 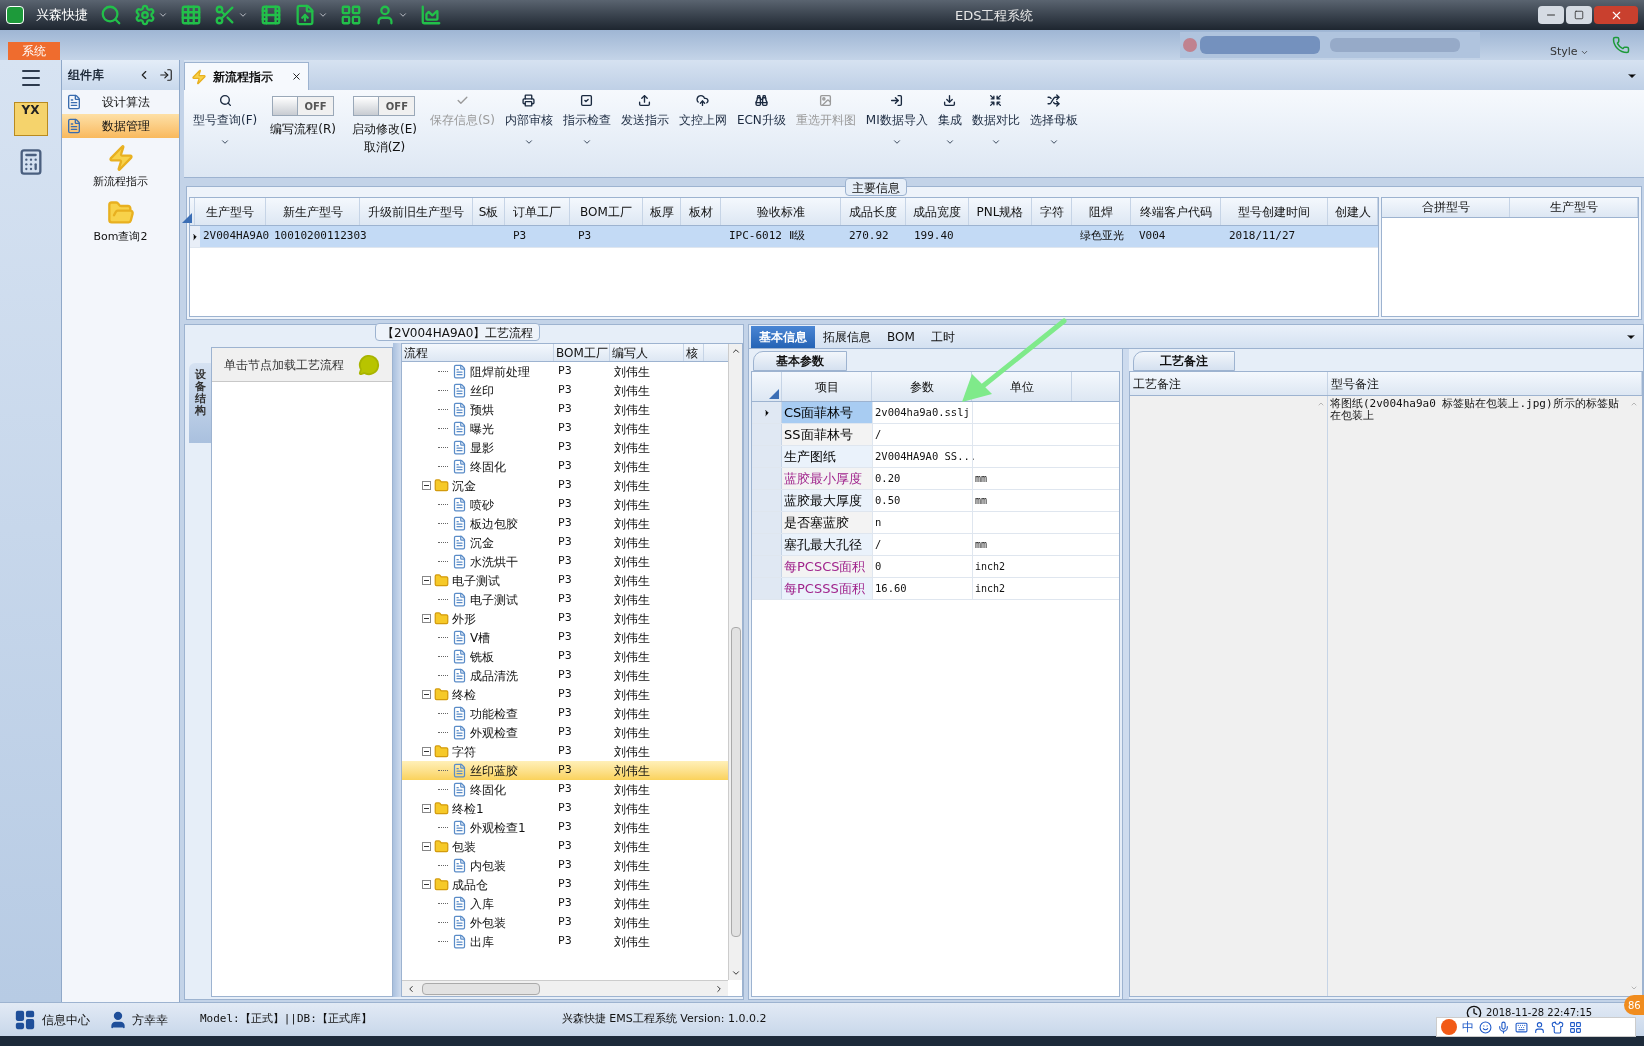 I want to click on column-header: PNL规格, so click(x=1000, y=211).